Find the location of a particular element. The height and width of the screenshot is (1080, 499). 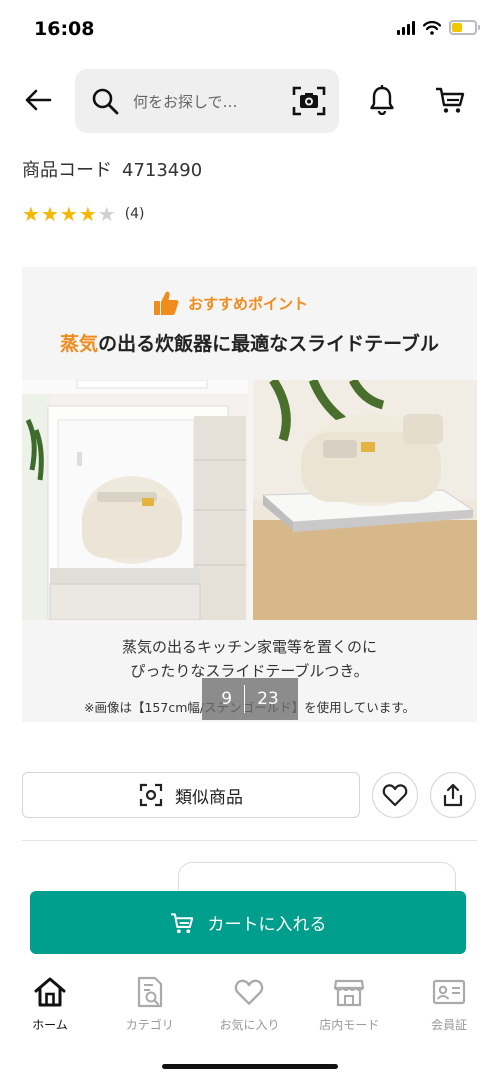

section-divider is located at coordinates (249, 840).